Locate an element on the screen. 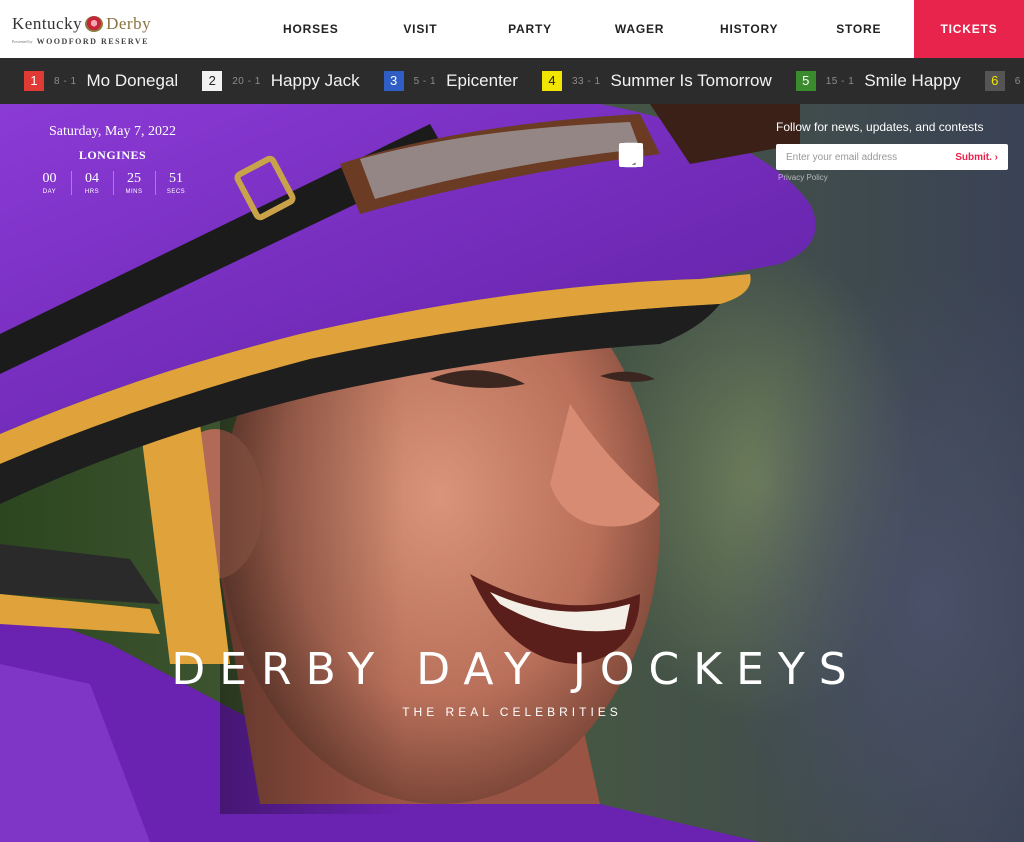 This screenshot has width=1024, height=842. post-position-badge: 5 is located at coordinates (805, 81).